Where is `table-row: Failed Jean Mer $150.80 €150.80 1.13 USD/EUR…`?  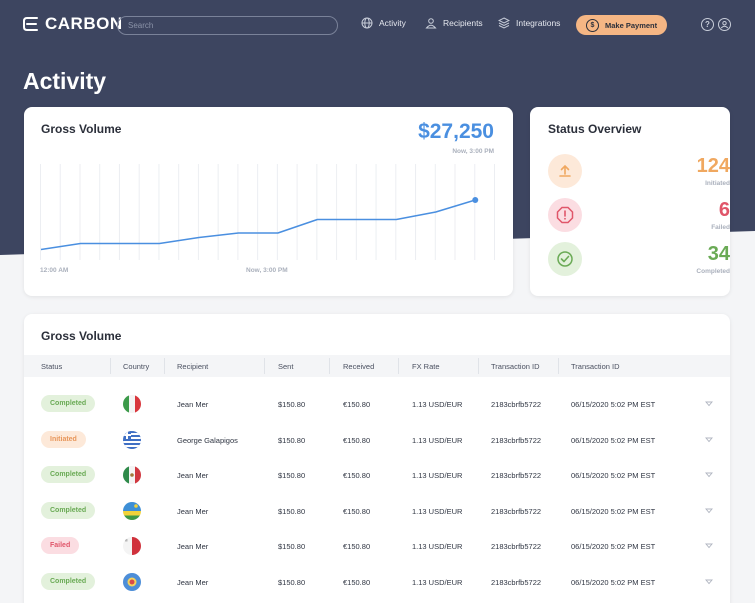
table-row: Failed Jean Mer $150.80 €150.80 1.13 USD/EUR… is located at coordinates (377, 546).